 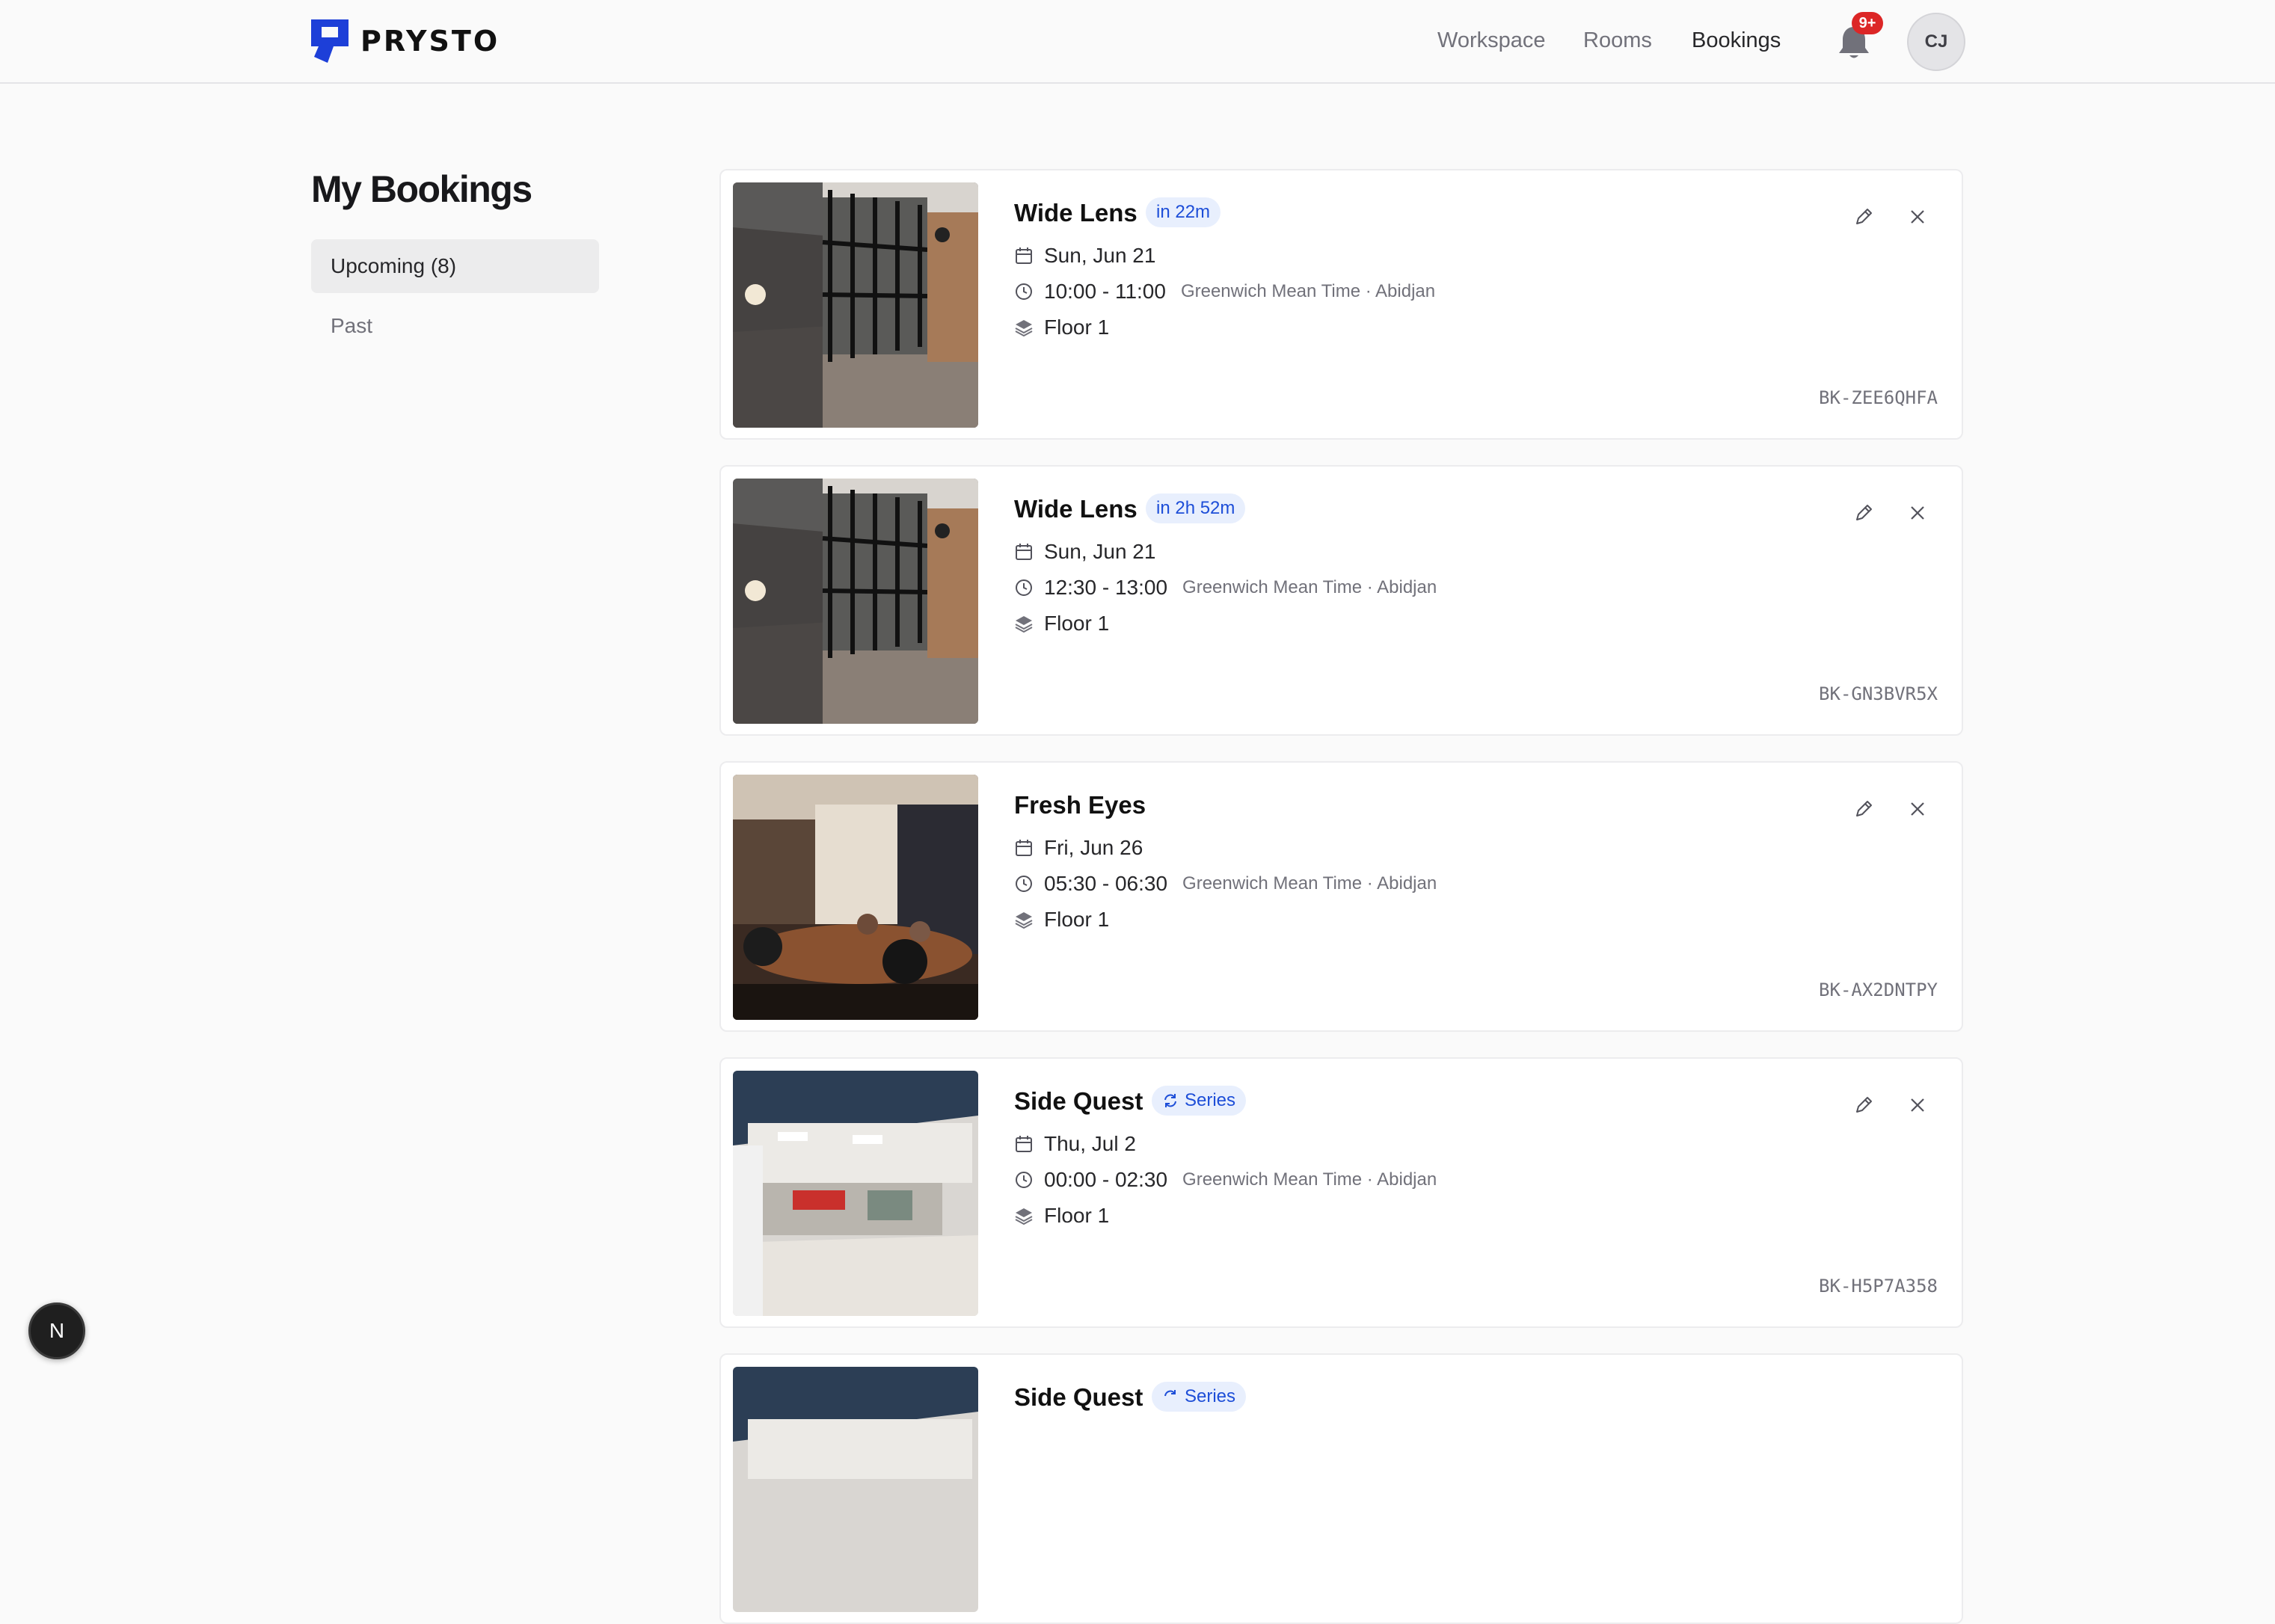 I want to click on booking-time: 00:00 - 02:30, so click(x=1106, y=1179).